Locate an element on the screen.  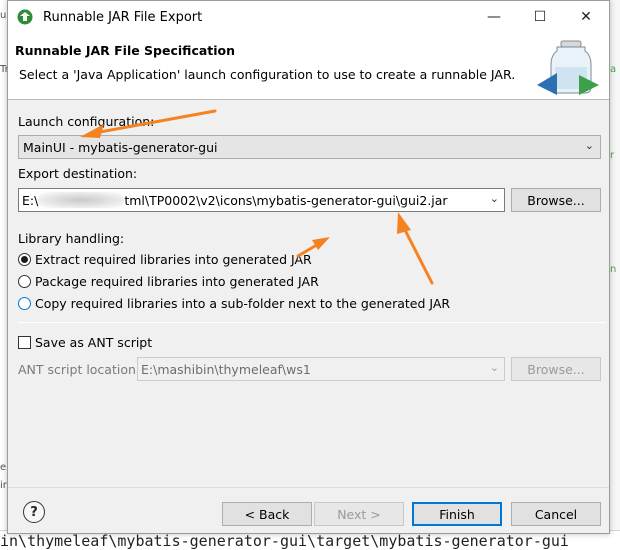
background-fragment: a is located at coordinates (613, 69).